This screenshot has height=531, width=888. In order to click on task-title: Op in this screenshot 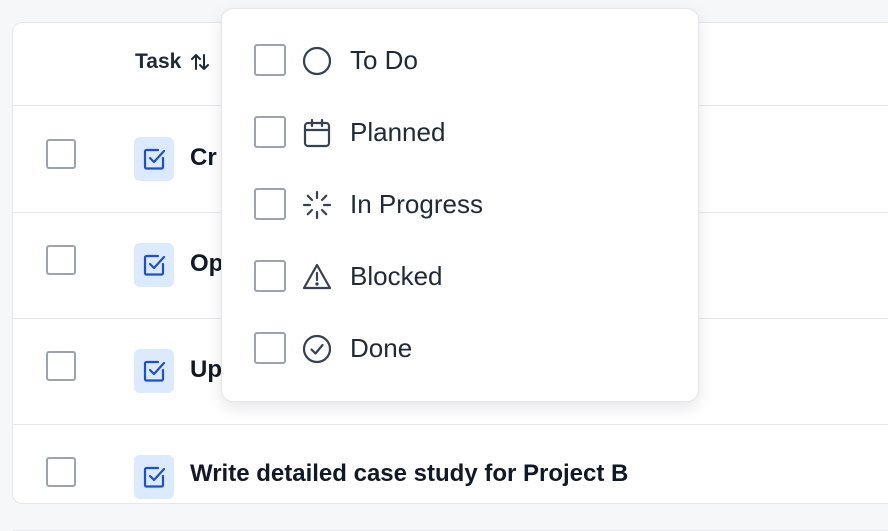, I will do `click(206, 264)`.